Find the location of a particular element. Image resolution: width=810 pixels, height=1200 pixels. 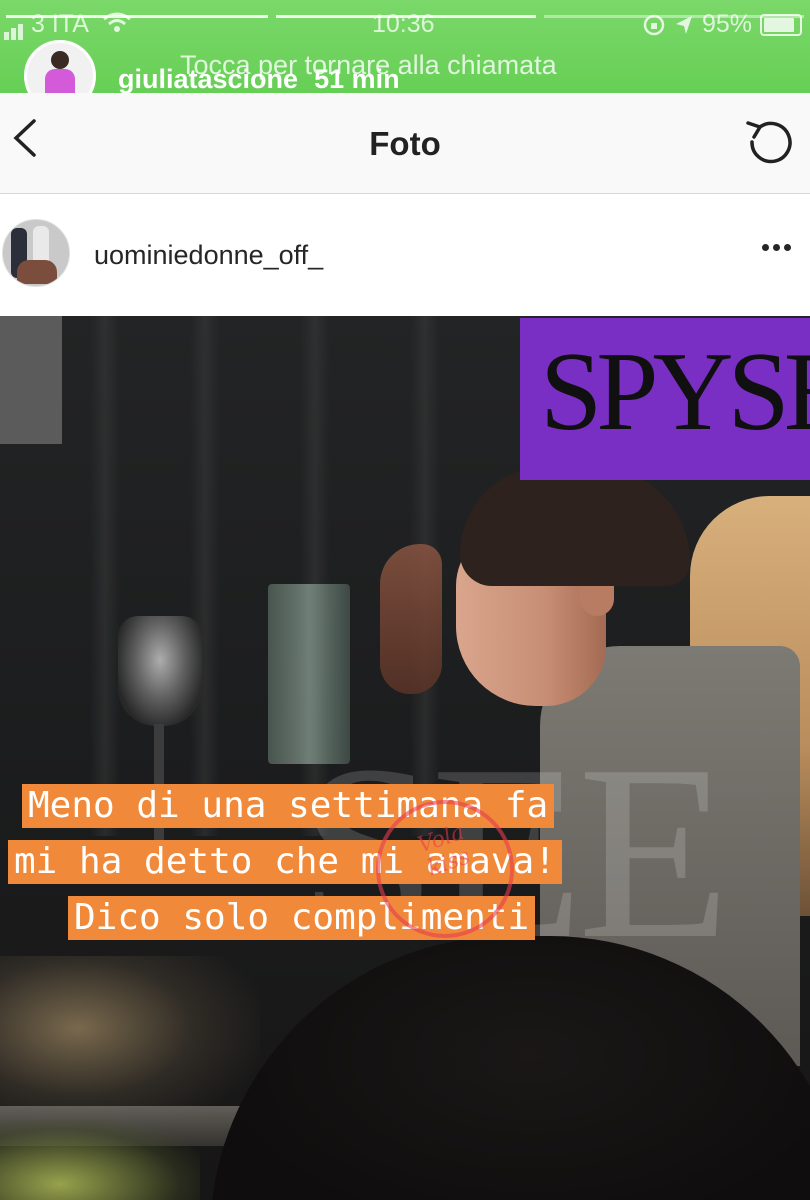

logo-text: SPYSEE is located at coordinates (675, 392).